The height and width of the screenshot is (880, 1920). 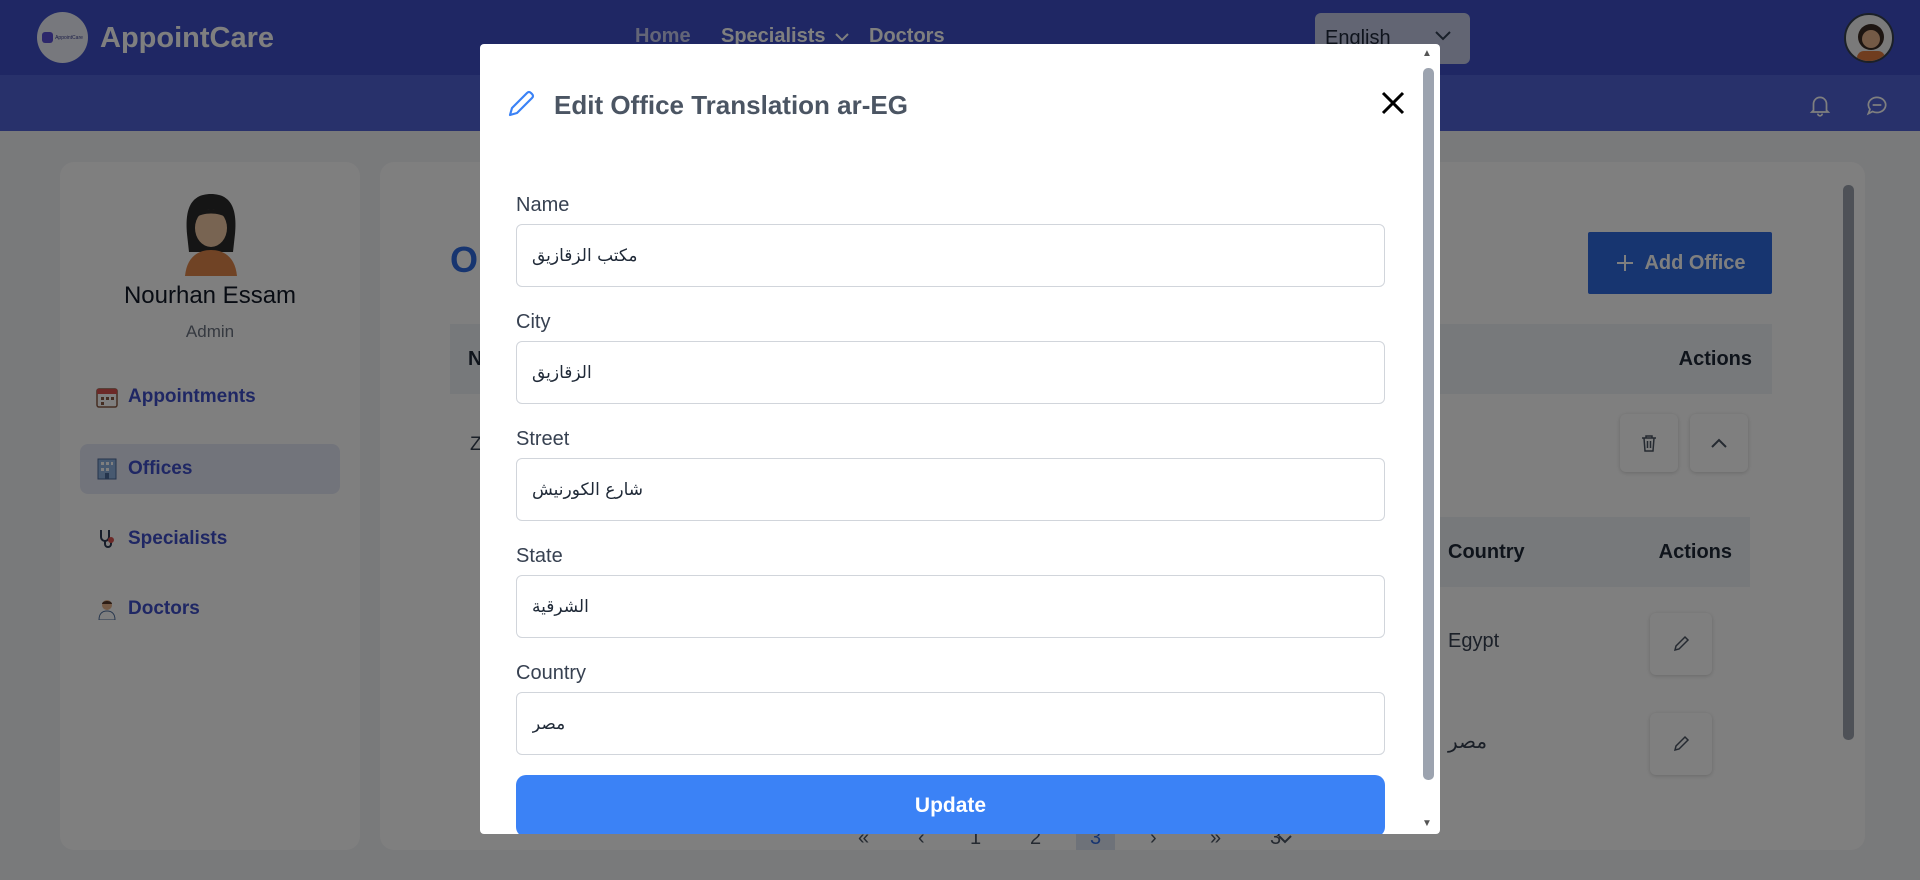 I want to click on modal-scrollbar, so click(x=1428, y=424).